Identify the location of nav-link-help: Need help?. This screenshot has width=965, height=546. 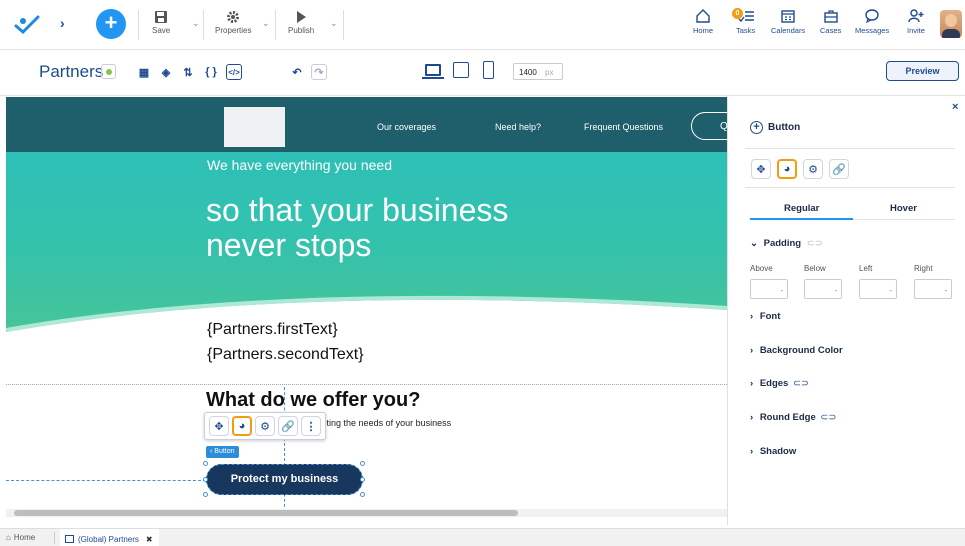
(518, 127).